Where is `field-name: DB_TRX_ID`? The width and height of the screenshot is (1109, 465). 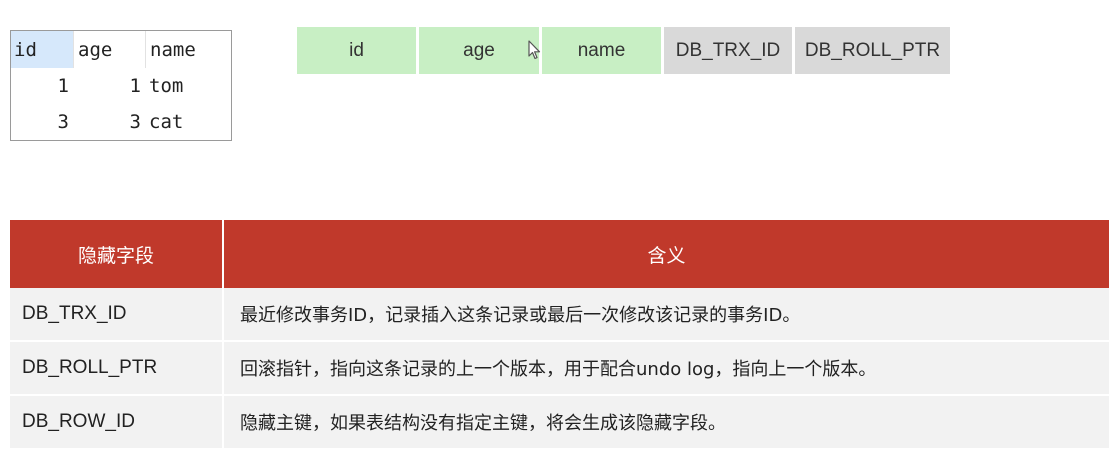 field-name: DB_TRX_ID is located at coordinates (117, 314).